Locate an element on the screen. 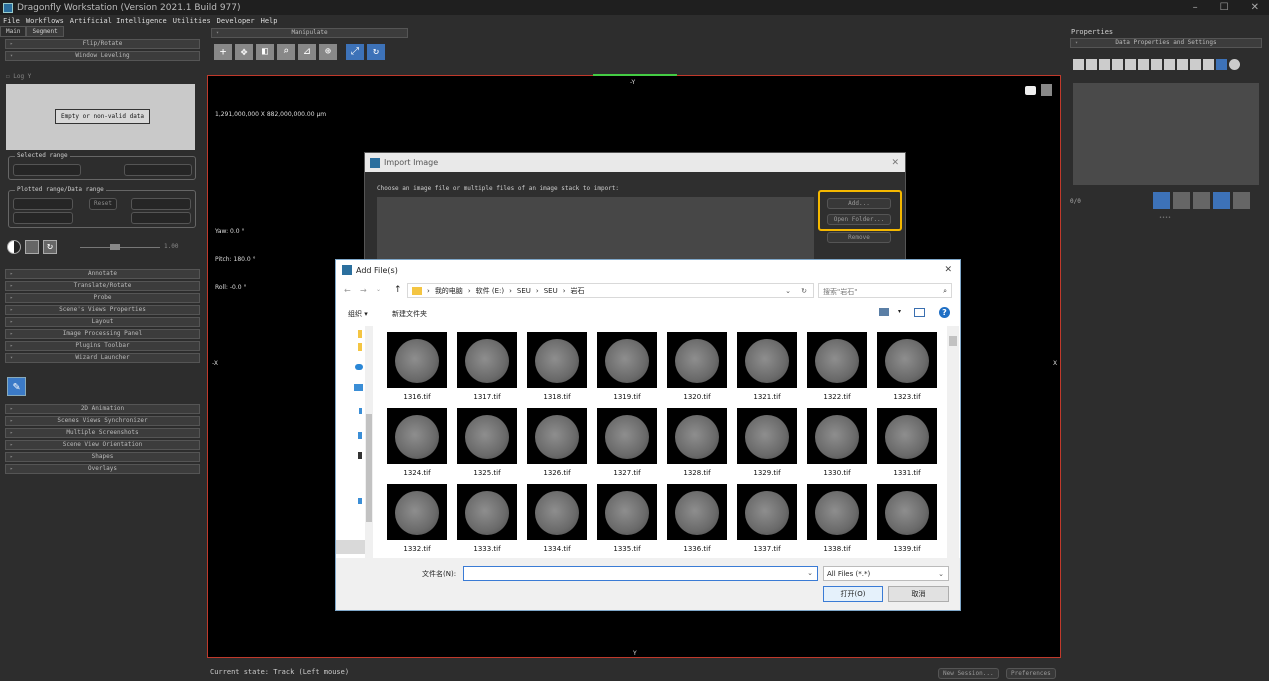 Image resolution: width=1269 pixels, height=681 pixels. copy-icon is located at coordinates (1181, 200).